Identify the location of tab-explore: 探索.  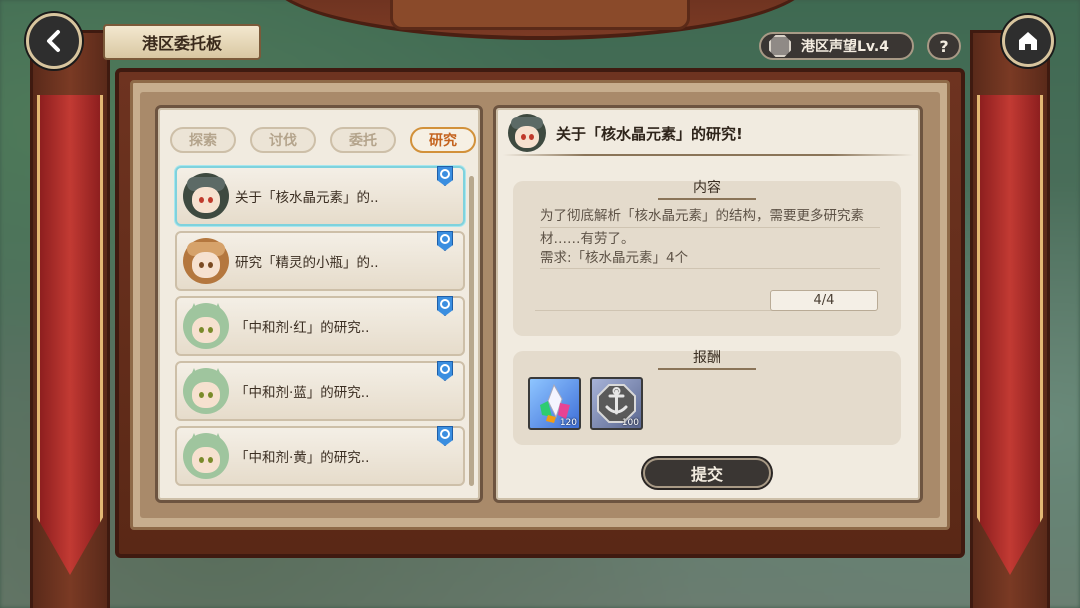
(203, 140).